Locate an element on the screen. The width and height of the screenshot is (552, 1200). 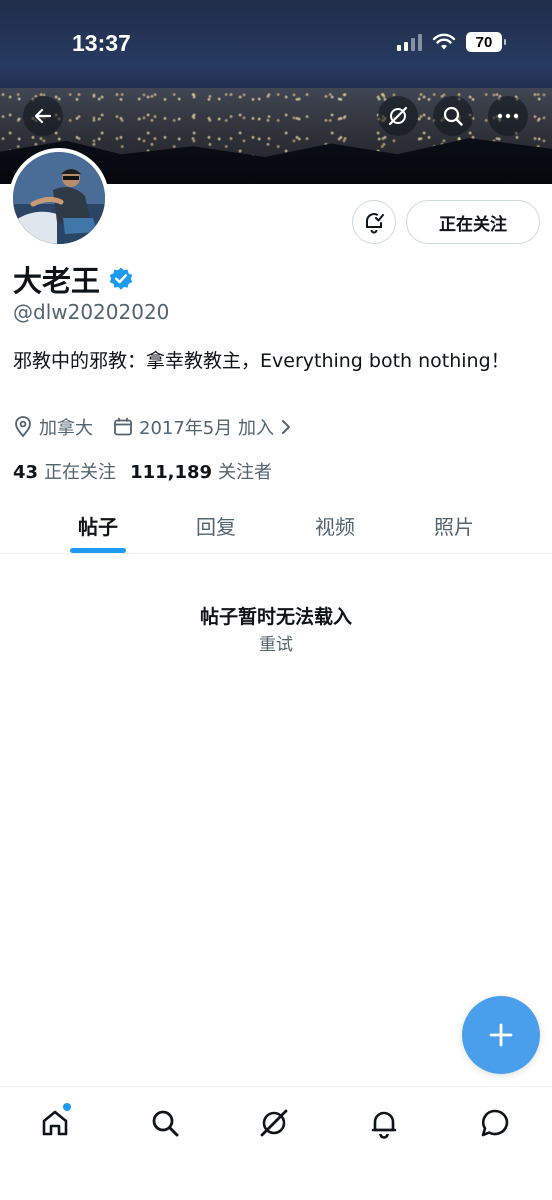
bell-check-icon is located at coordinates (375, 223).